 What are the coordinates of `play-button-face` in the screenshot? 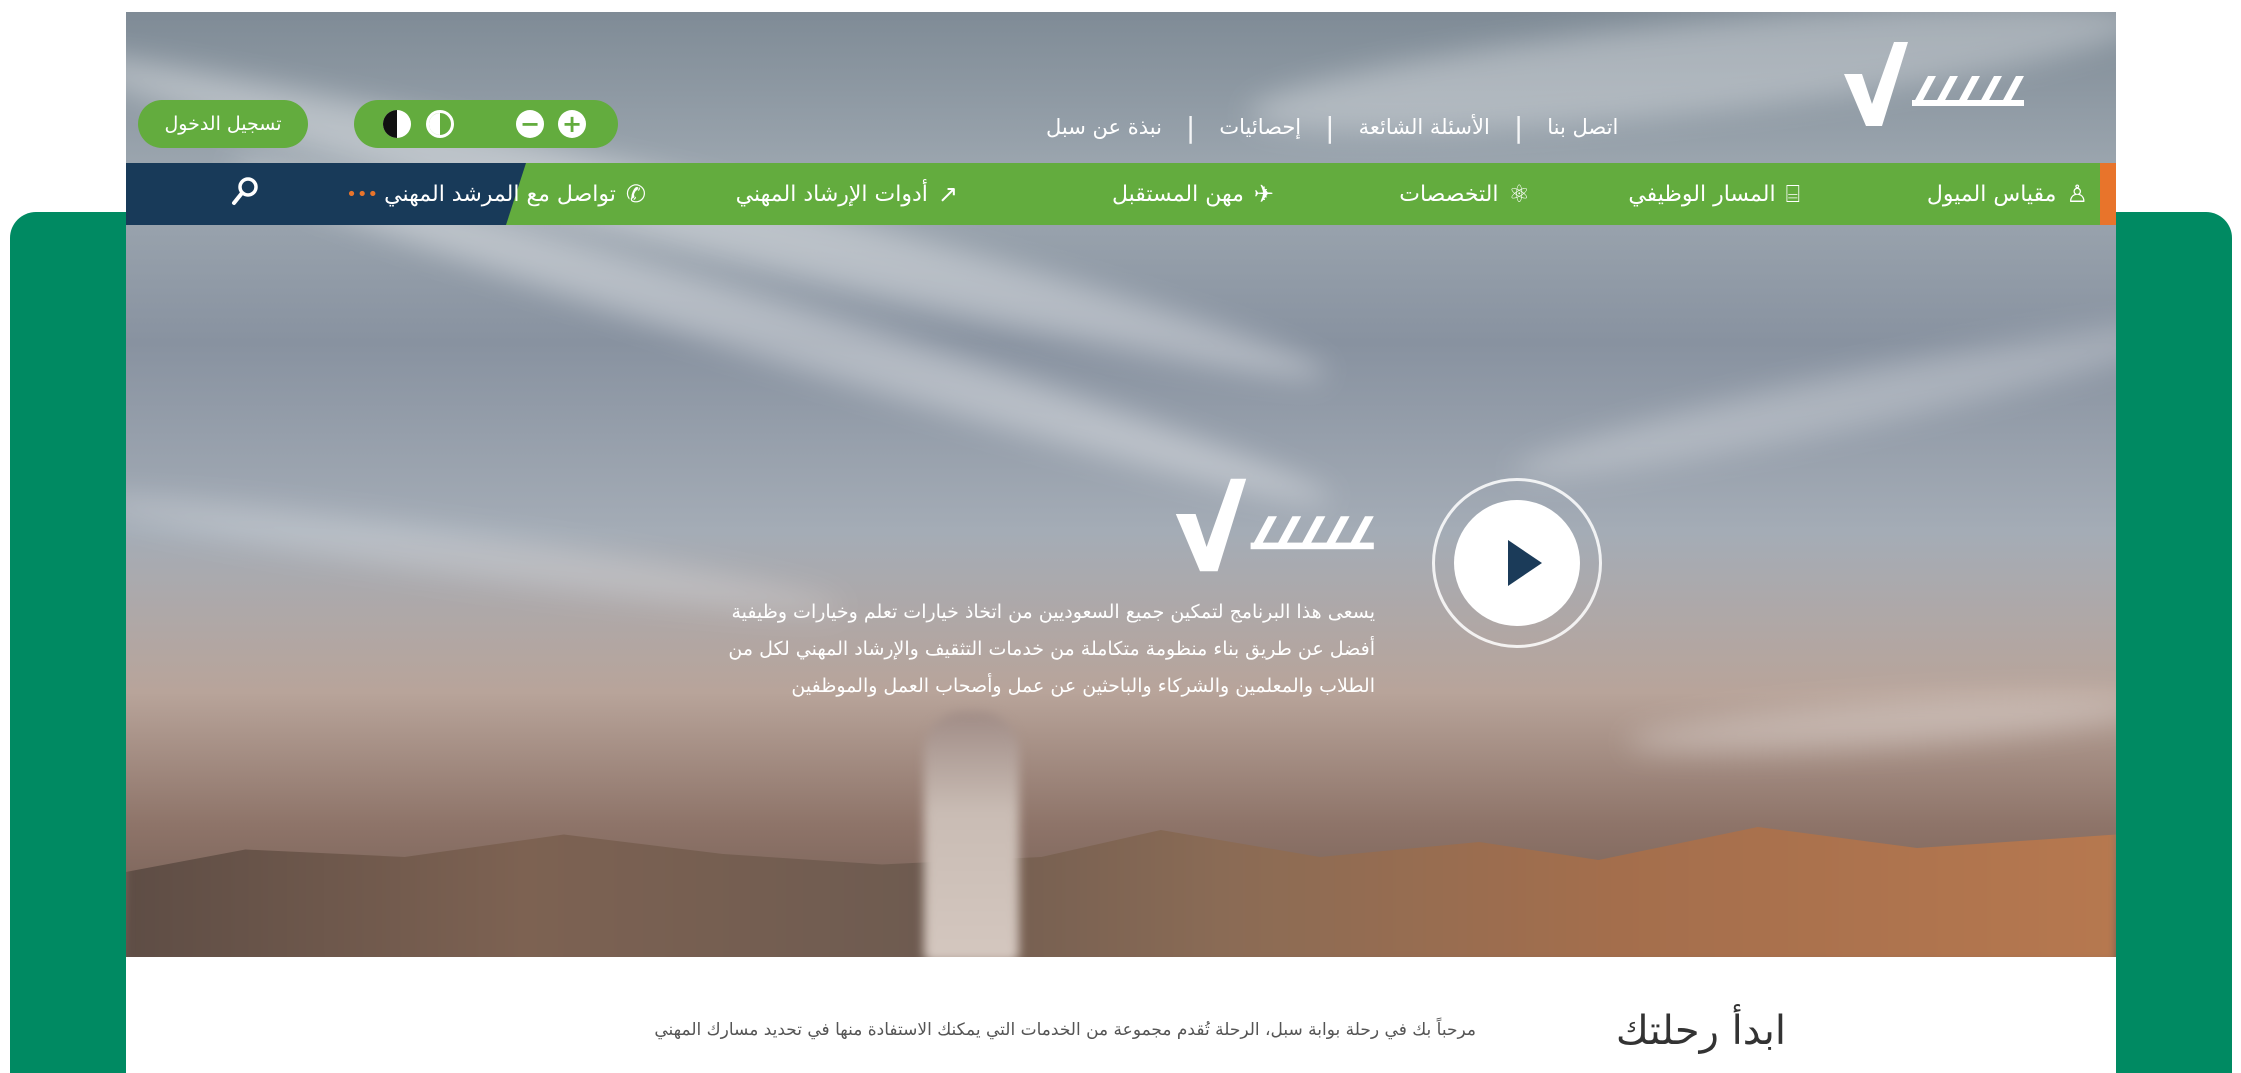 It's located at (1517, 563).